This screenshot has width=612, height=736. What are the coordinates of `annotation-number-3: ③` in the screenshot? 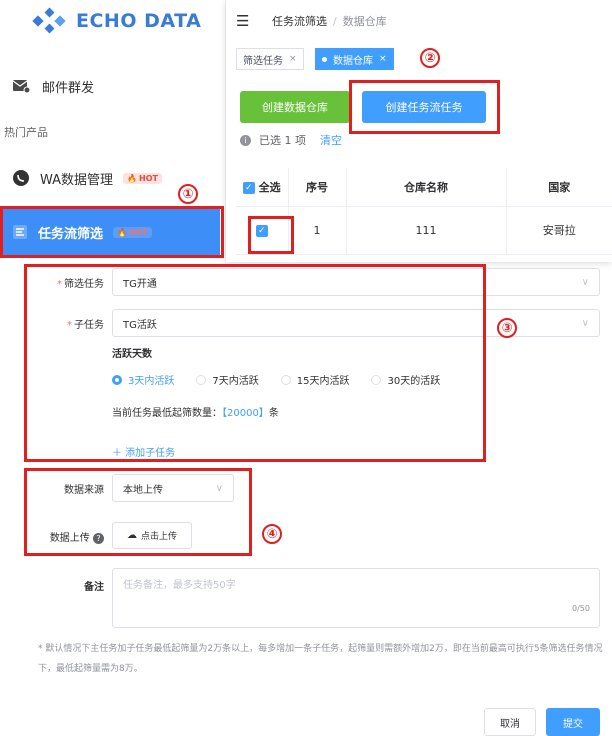 It's located at (507, 328).